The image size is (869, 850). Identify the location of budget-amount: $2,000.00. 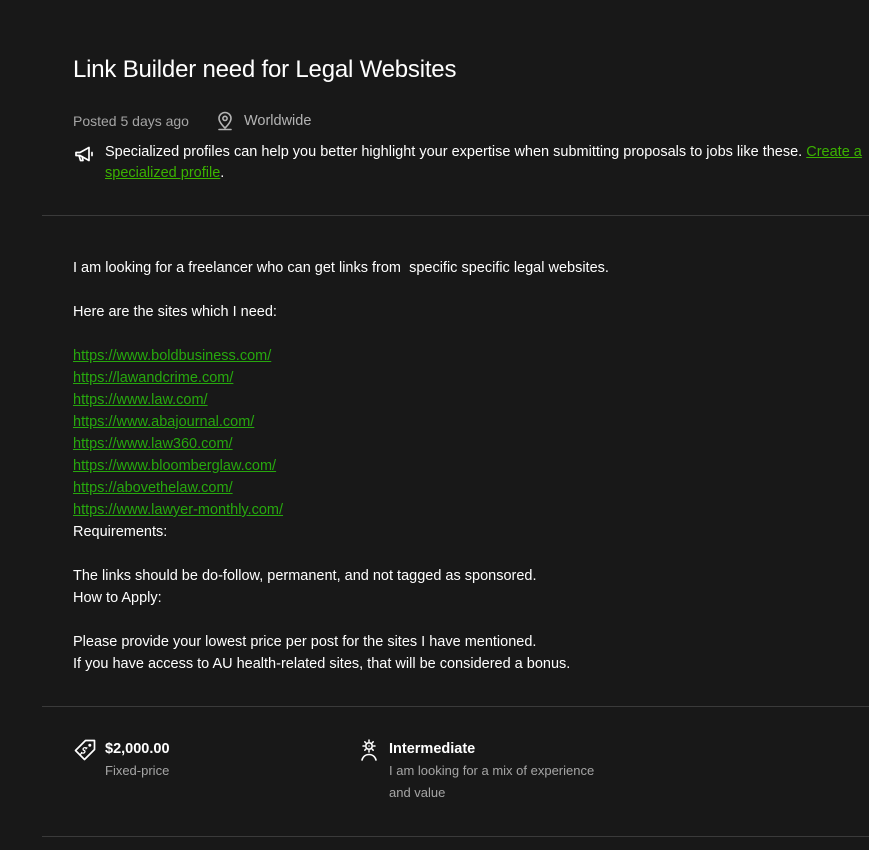
(137, 749).